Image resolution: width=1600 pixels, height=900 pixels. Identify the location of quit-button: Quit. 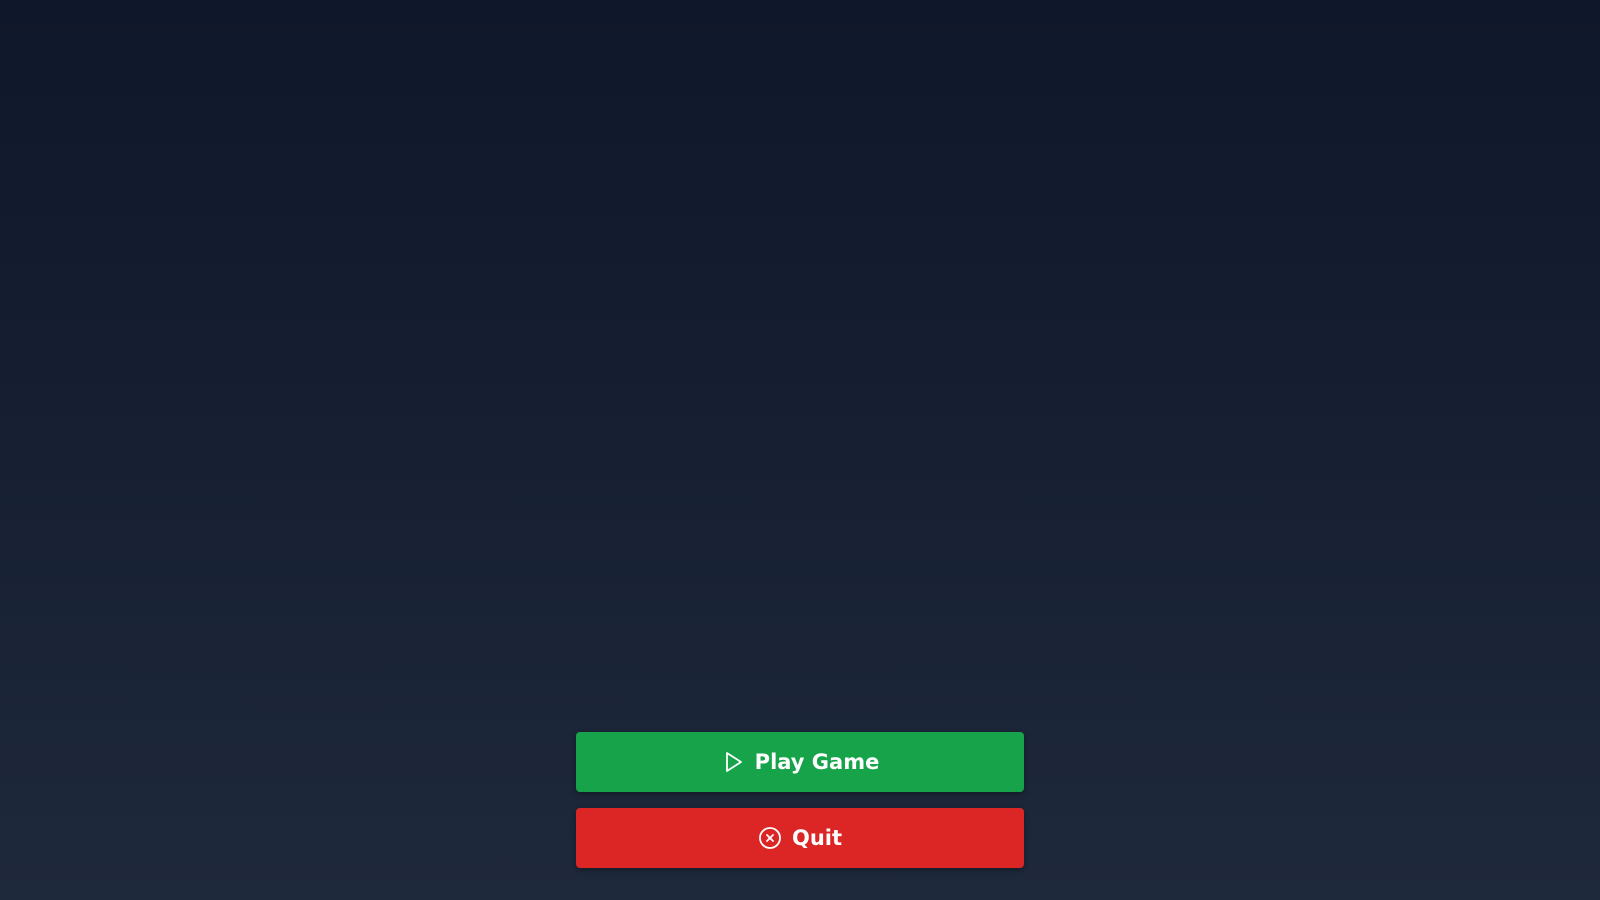
(800, 838).